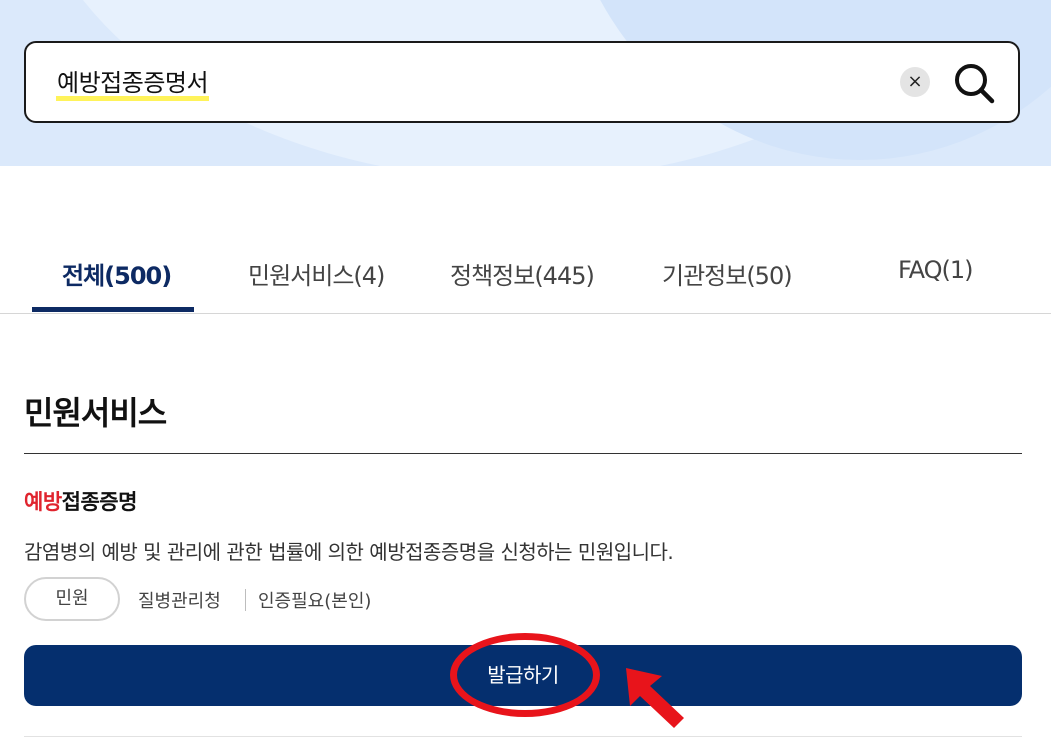 Image resolution: width=1051 pixels, height=739 pixels. I want to click on search-button, so click(974, 83).